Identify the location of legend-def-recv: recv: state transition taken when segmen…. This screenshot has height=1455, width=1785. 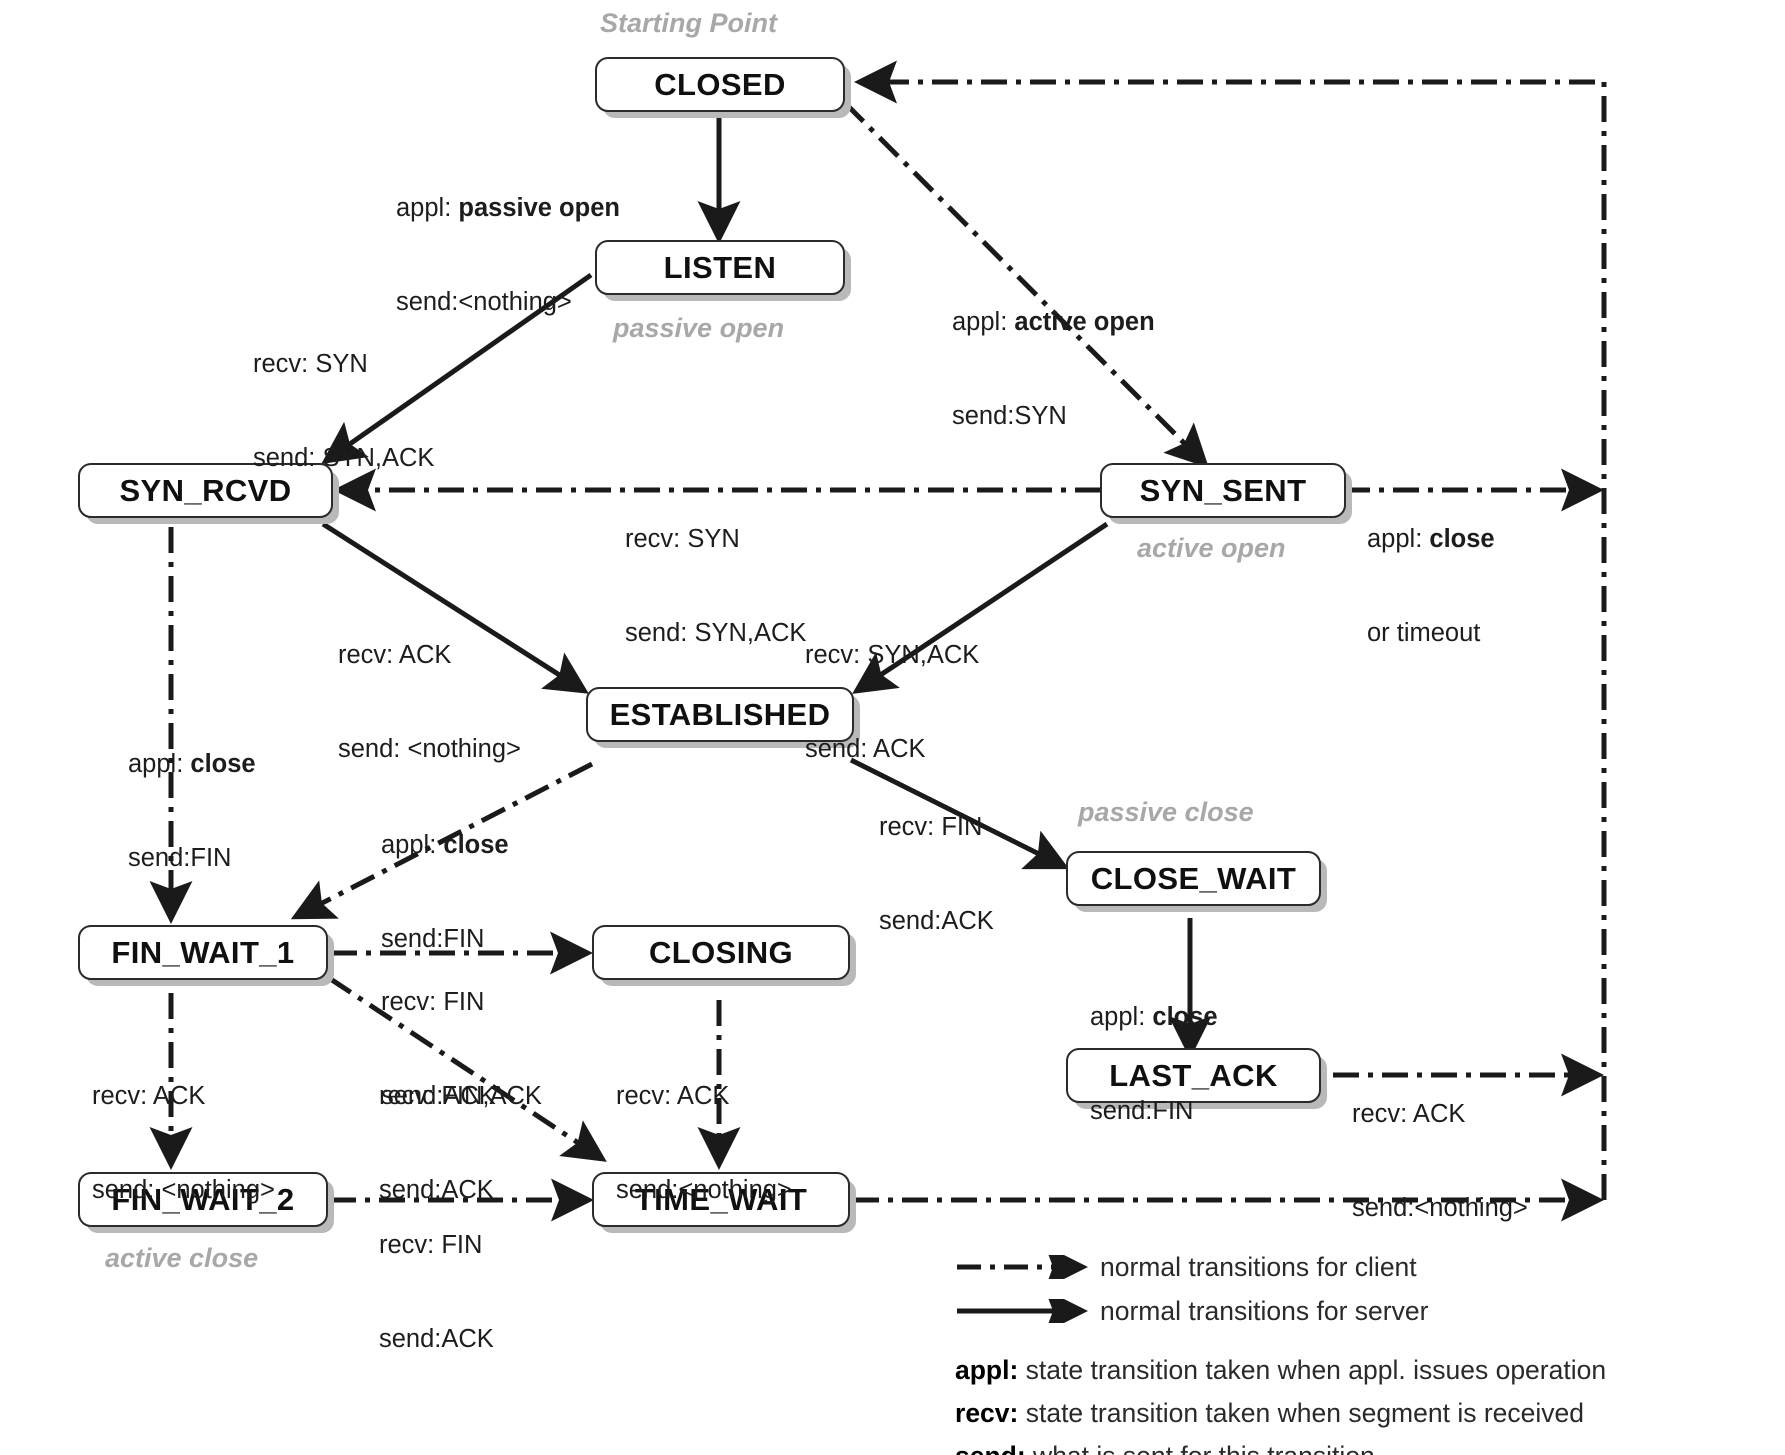
(1355, 1413).